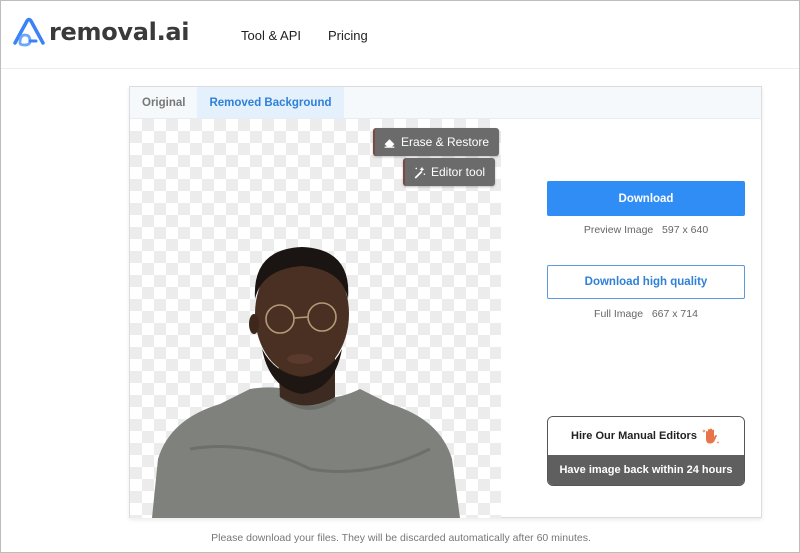  I want to click on logo: removal.ai, so click(100, 32).